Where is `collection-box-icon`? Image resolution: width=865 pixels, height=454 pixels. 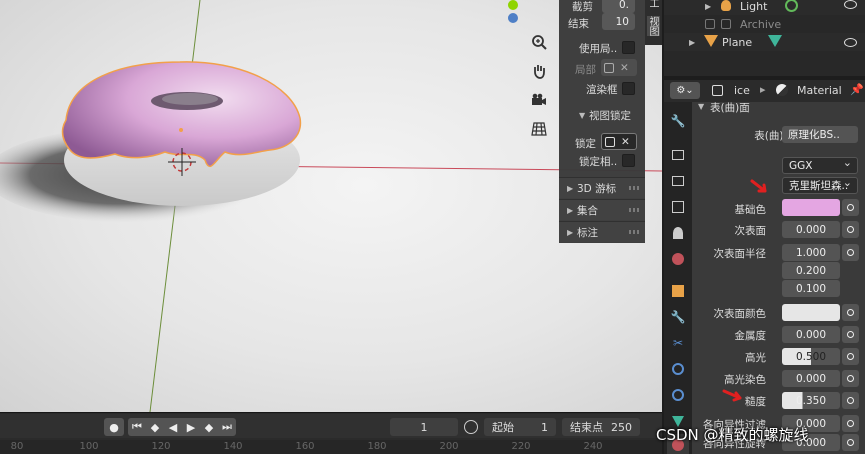
collection-box-icon is located at coordinates (726, 24).